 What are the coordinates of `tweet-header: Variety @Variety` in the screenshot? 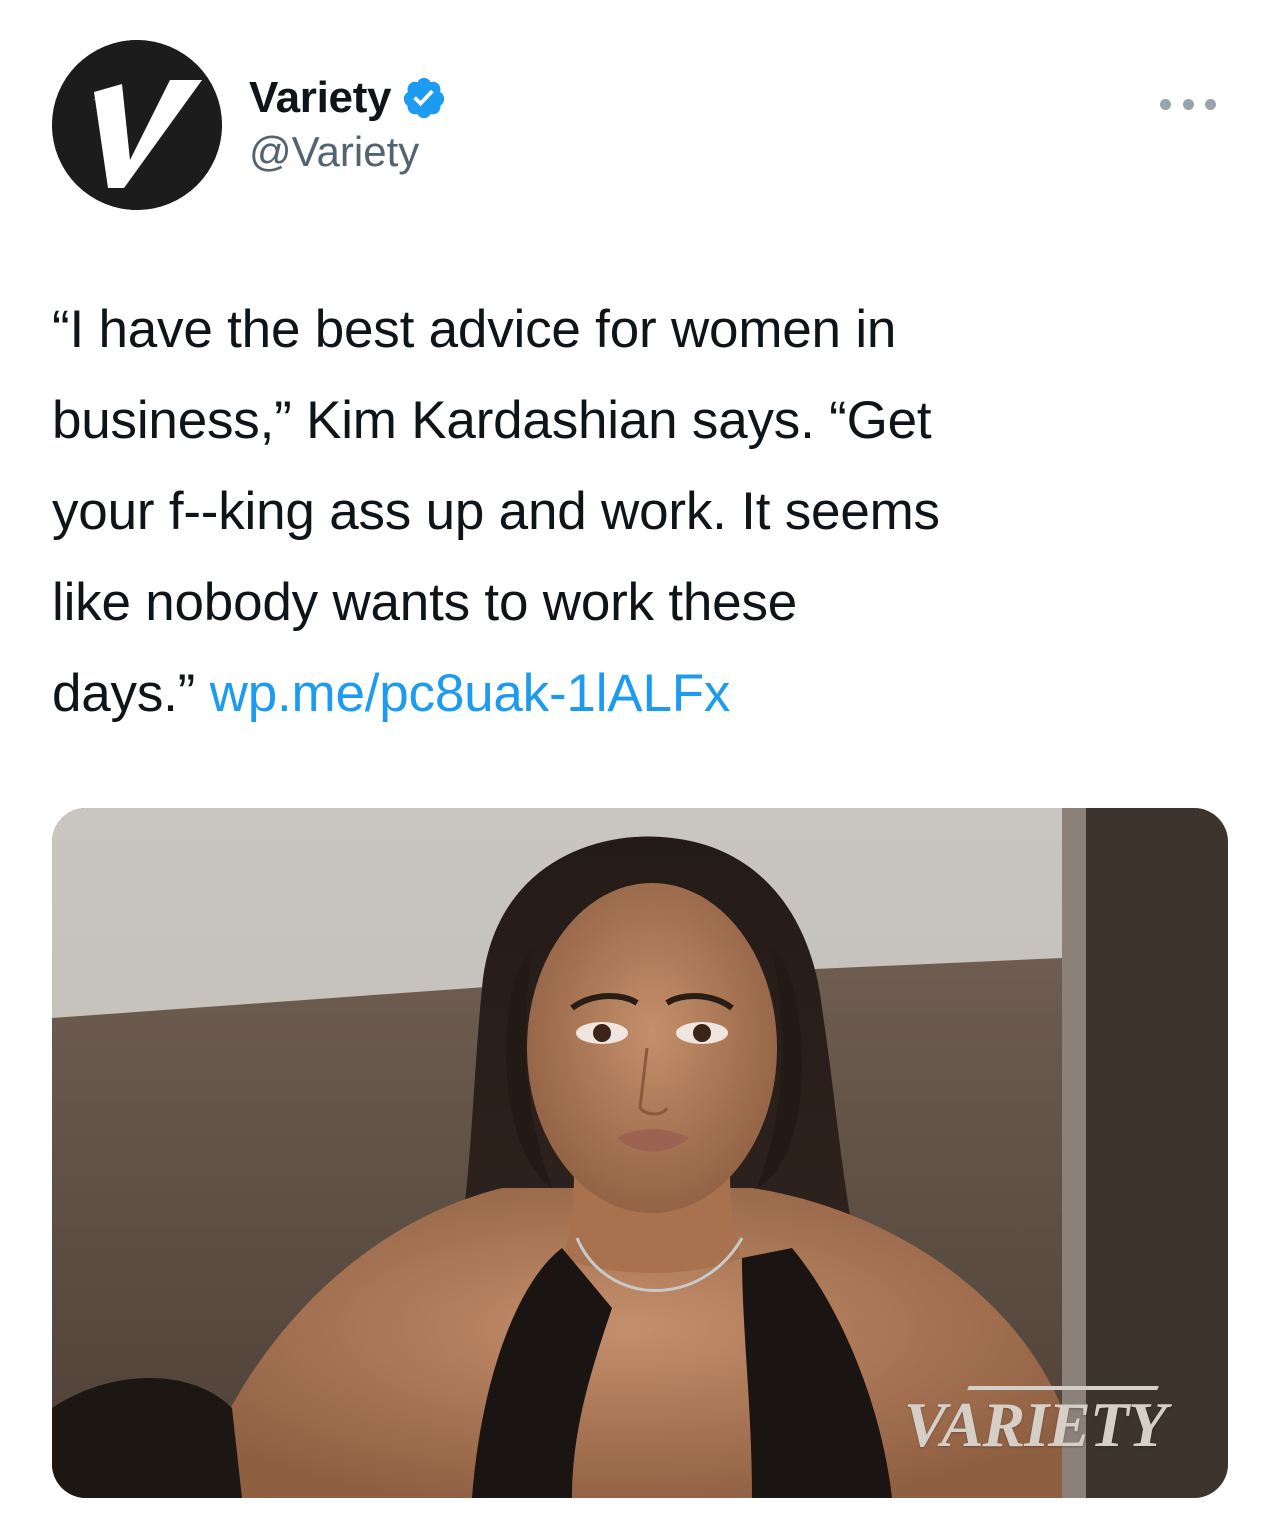 It's located at (640, 126).